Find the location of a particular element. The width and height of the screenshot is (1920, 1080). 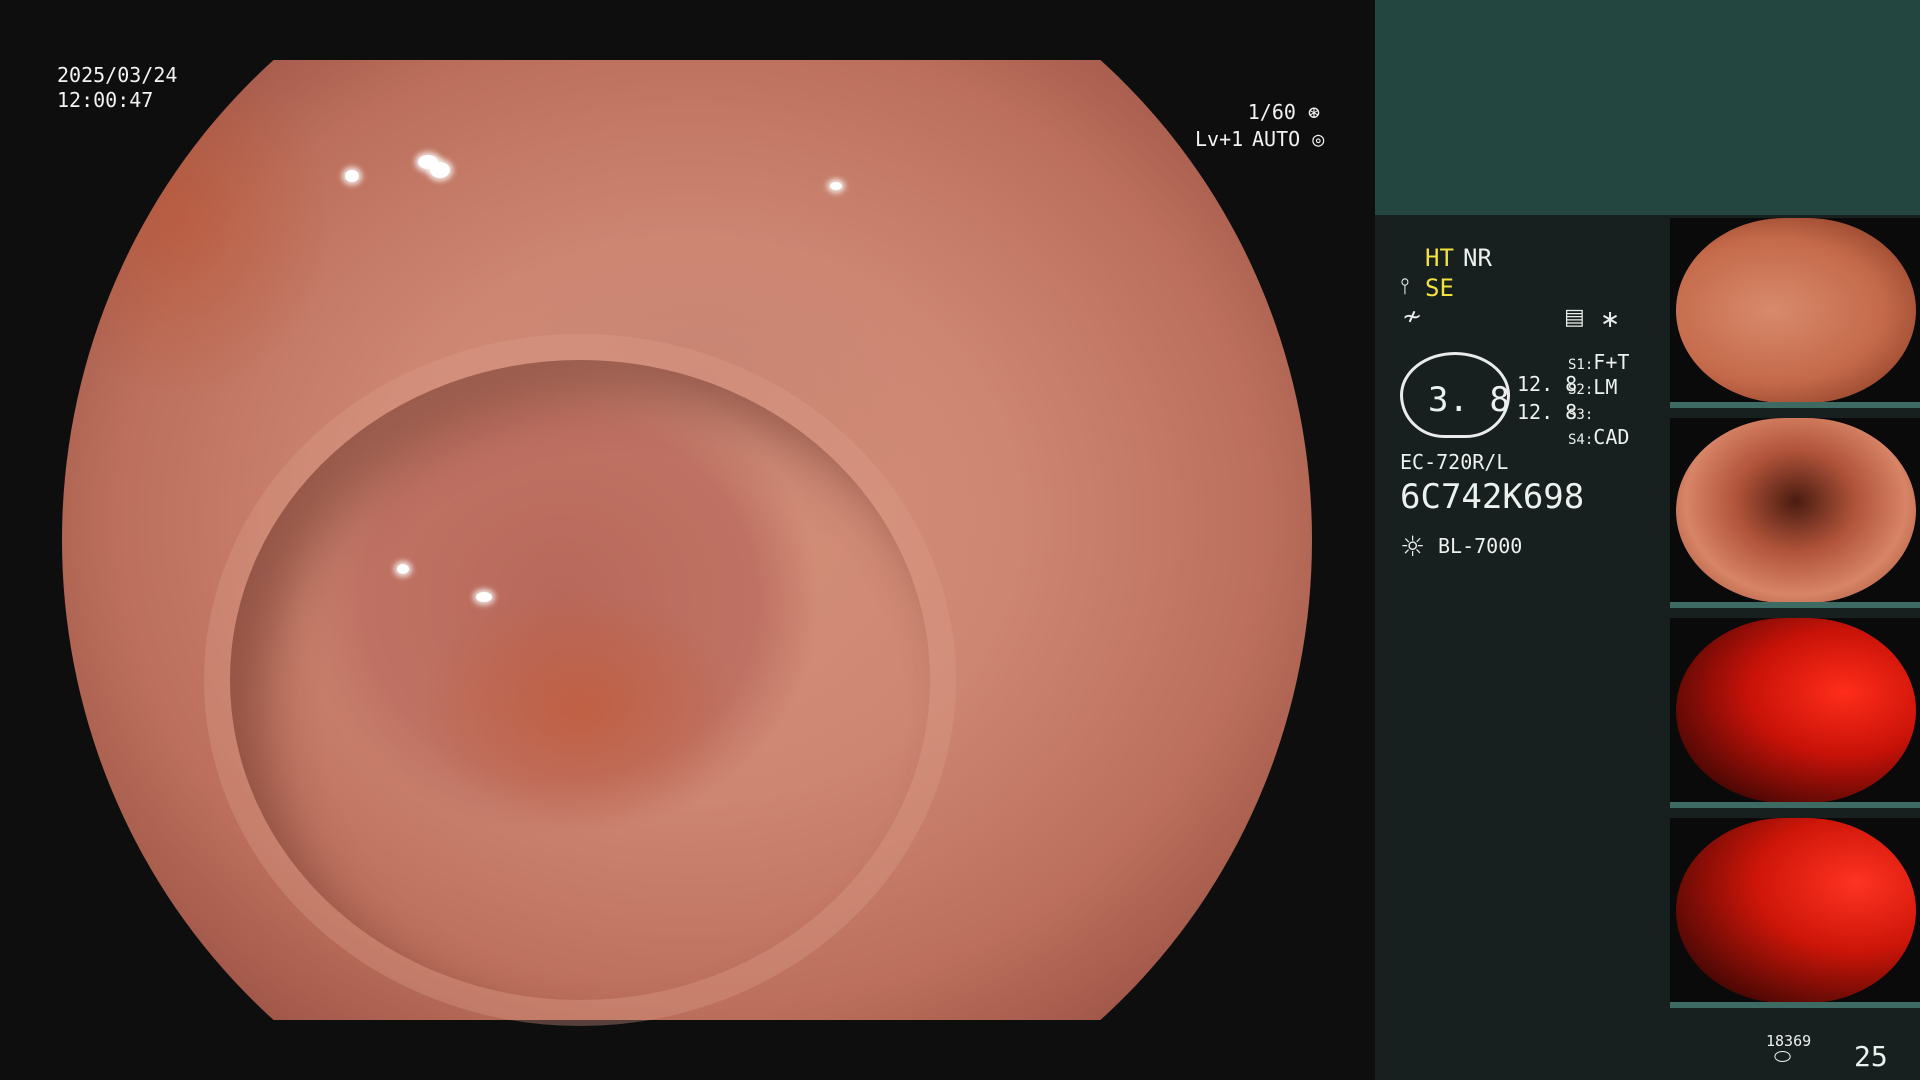

switch-2-value: LM is located at coordinates (1605, 387).